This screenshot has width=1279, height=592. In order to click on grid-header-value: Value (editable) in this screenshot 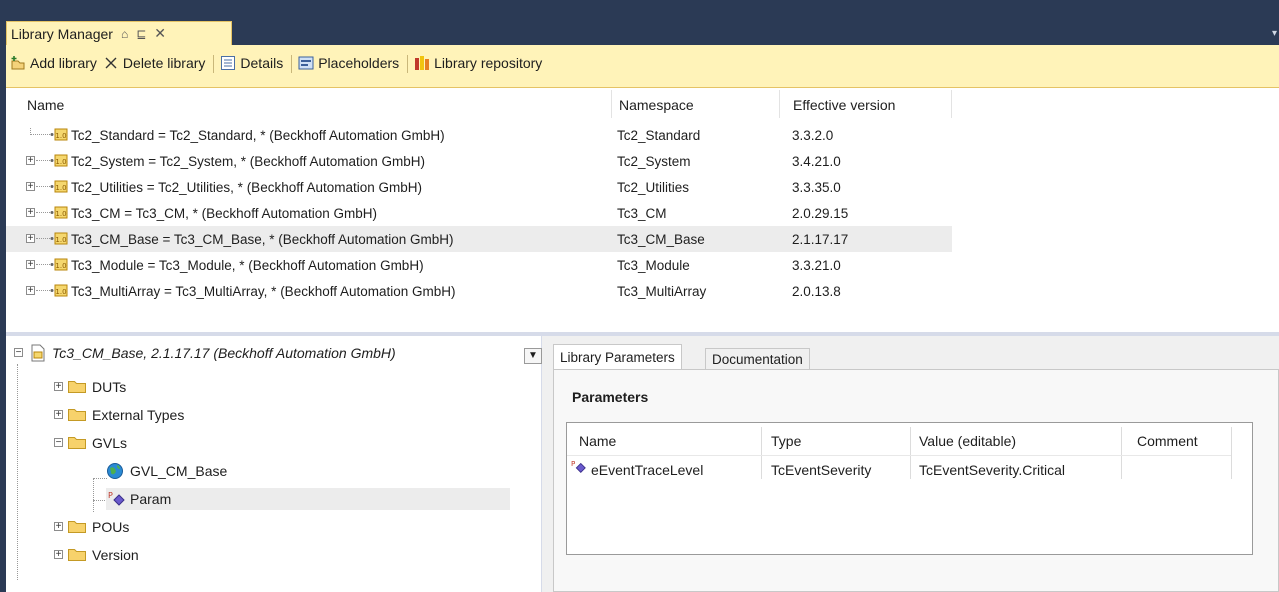, I will do `click(967, 441)`.